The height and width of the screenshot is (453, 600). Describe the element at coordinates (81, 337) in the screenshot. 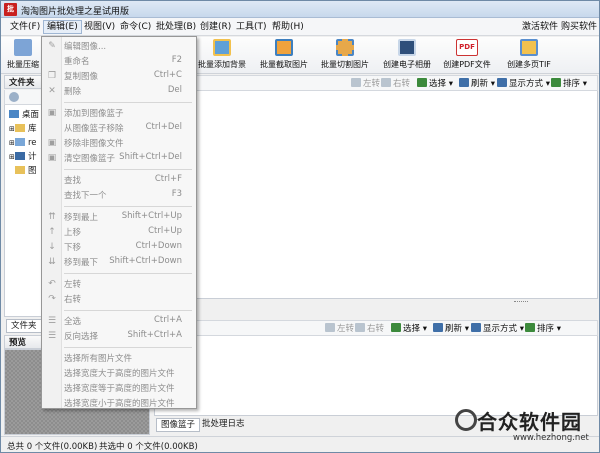

I see `menu-item-label: 反向选择` at that location.